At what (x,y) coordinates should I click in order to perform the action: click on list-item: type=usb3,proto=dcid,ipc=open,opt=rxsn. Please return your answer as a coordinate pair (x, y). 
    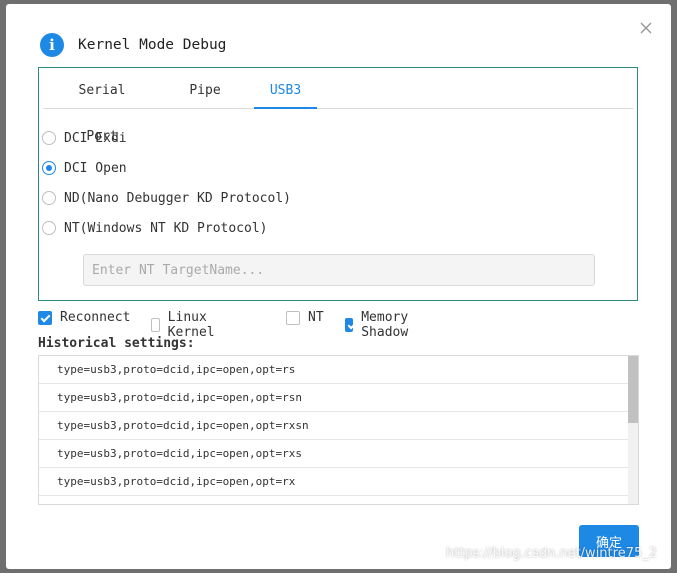
    Looking at the image, I should click on (333, 426).